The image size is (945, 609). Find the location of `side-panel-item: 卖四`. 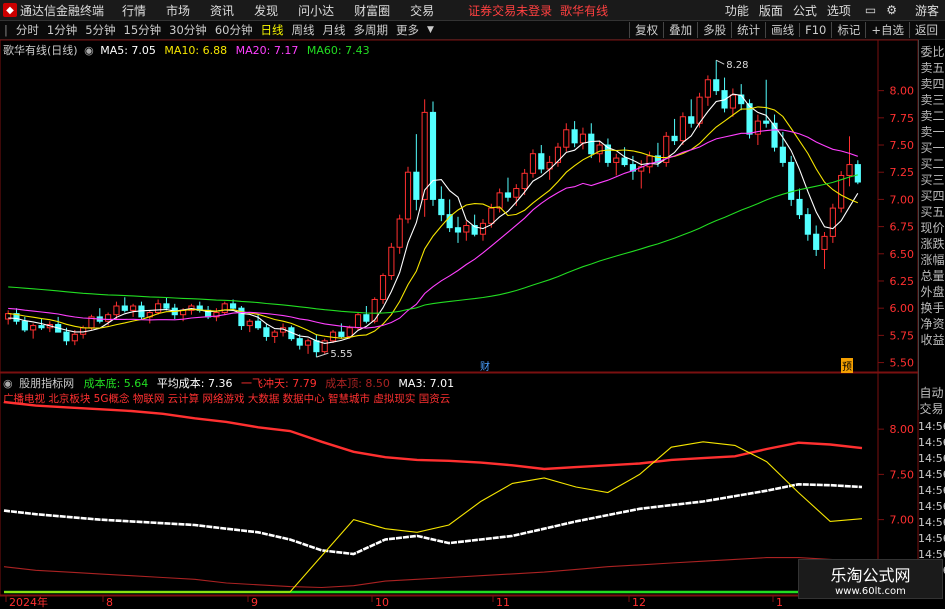

side-panel-item: 卖四 is located at coordinates (932, 84).